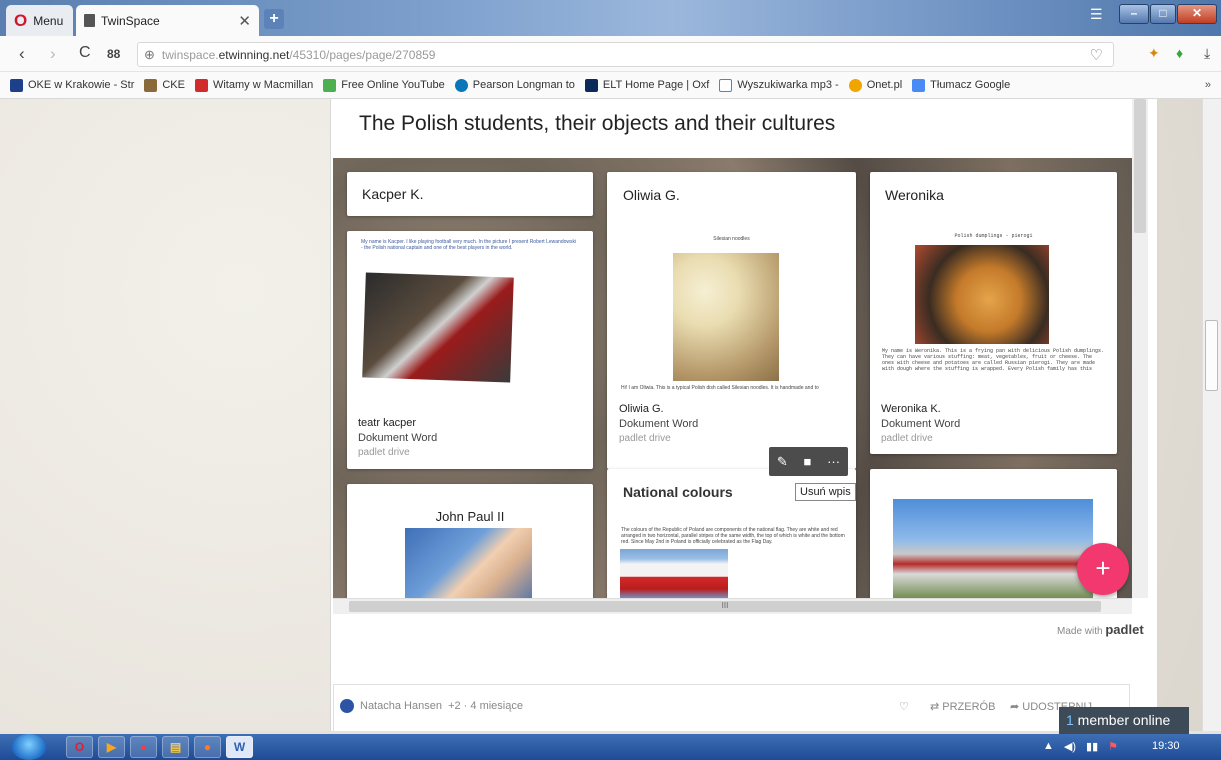 This screenshot has width=1221, height=760. Describe the element at coordinates (1070, 746) in the screenshot. I see `volume-icon: ◀)` at that location.